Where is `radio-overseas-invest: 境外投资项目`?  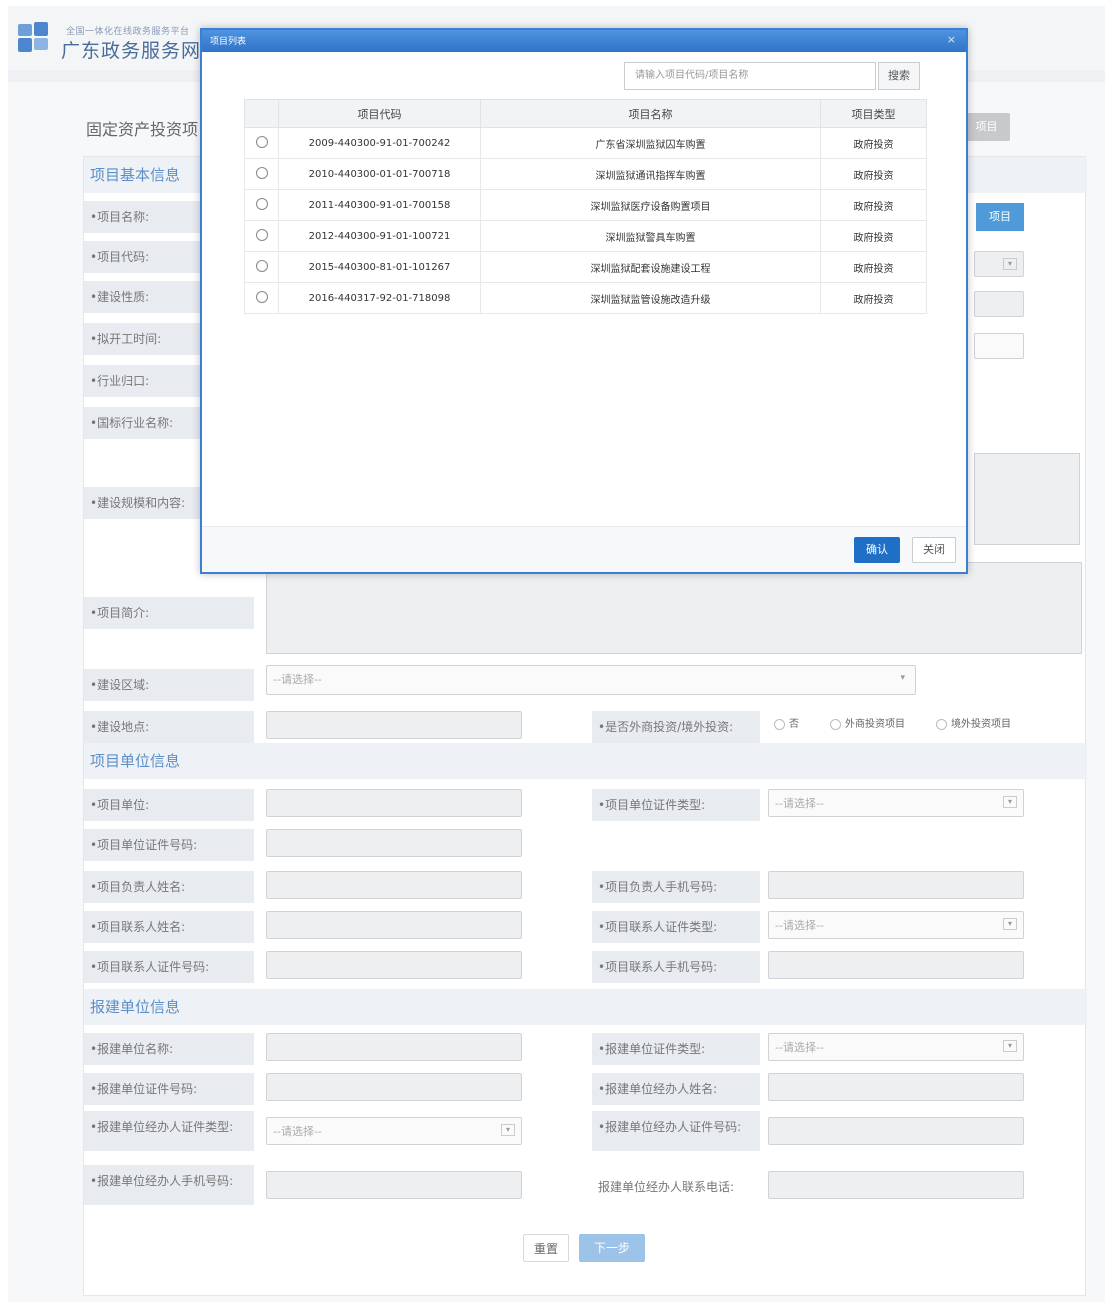
radio-overseas-invest: 境外投资项目 is located at coordinates (973, 722).